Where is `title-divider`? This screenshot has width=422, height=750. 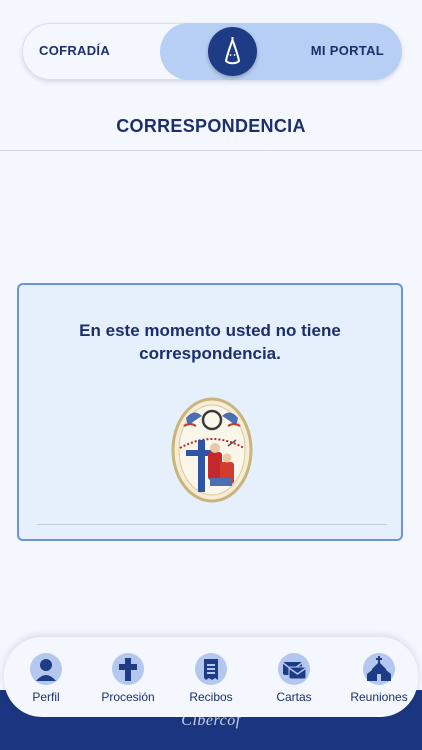
title-divider is located at coordinates (211, 150).